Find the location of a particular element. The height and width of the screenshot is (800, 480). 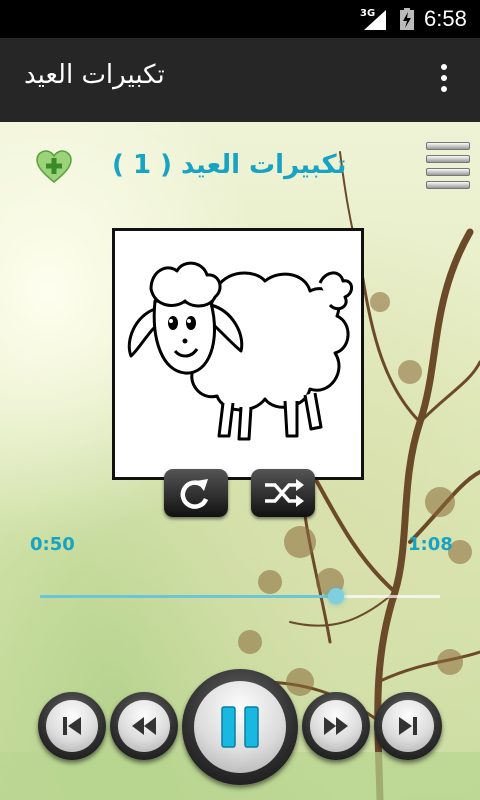

pause-icon is located at coordinates (240, 727).